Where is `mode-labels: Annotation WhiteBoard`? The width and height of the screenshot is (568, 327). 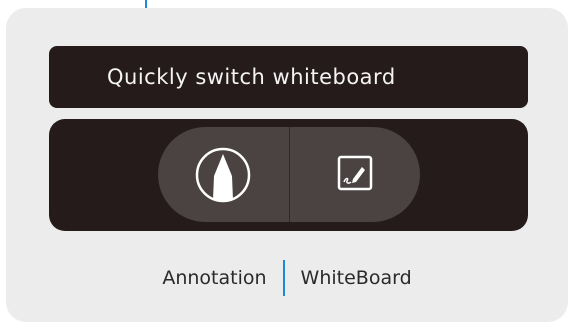 mode-labels: Annotation WhiteBoard is located at coordinates (287, 278).